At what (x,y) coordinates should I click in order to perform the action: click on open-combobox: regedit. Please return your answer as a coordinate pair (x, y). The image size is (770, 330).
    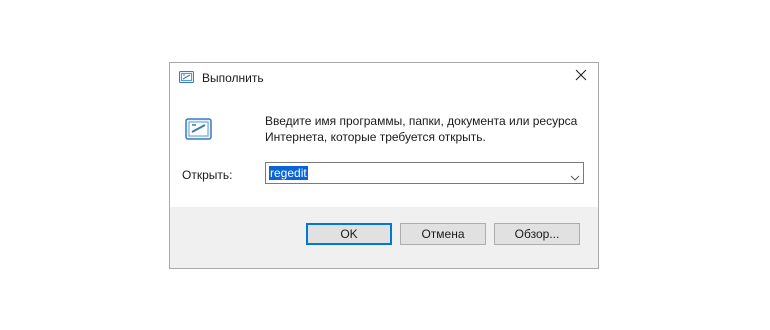
    Looking at the image, I should click on (424, 173).